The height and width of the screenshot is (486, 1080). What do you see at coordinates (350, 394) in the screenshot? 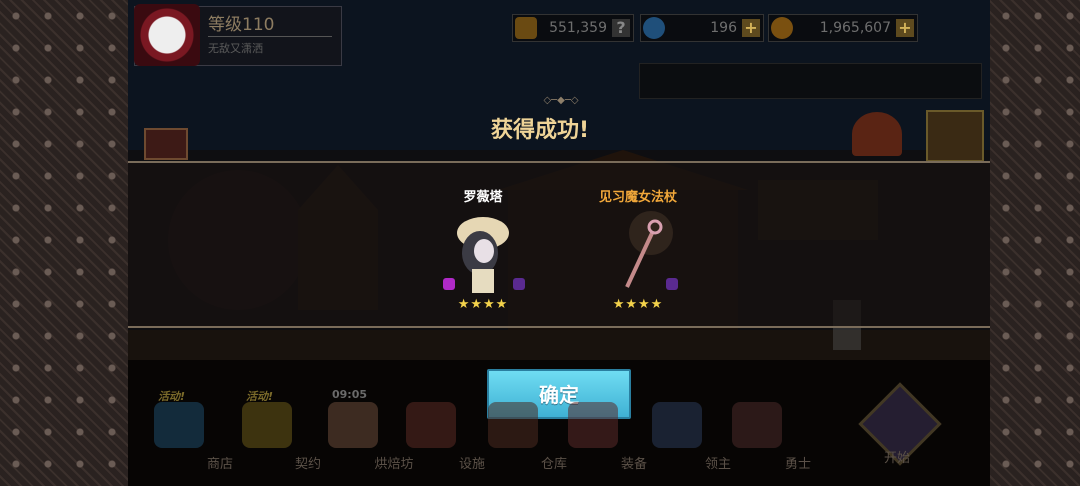
I see `bakery-timer: 09:05` at bounding box center [350, 394].